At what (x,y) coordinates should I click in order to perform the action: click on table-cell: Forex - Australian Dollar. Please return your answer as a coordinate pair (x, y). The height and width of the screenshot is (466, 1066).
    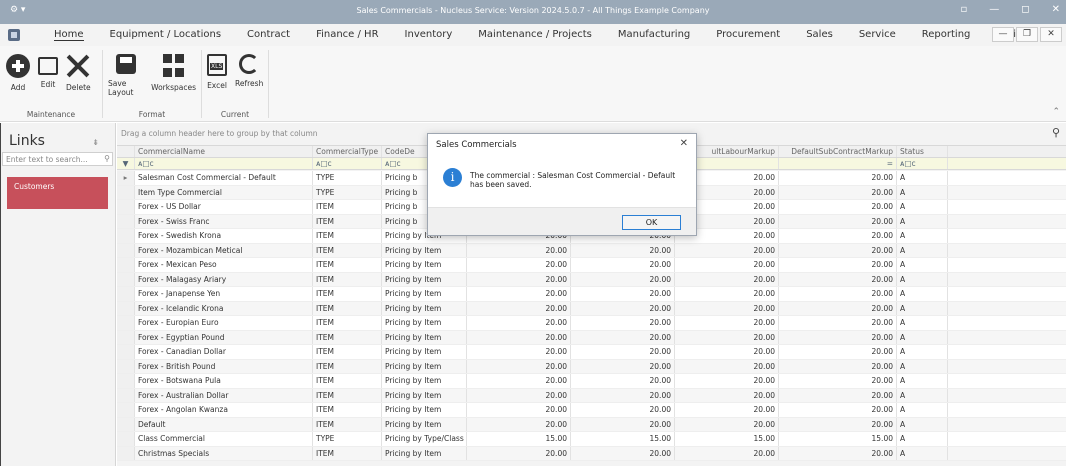
    Looking at the image, I should click on (224, 395).